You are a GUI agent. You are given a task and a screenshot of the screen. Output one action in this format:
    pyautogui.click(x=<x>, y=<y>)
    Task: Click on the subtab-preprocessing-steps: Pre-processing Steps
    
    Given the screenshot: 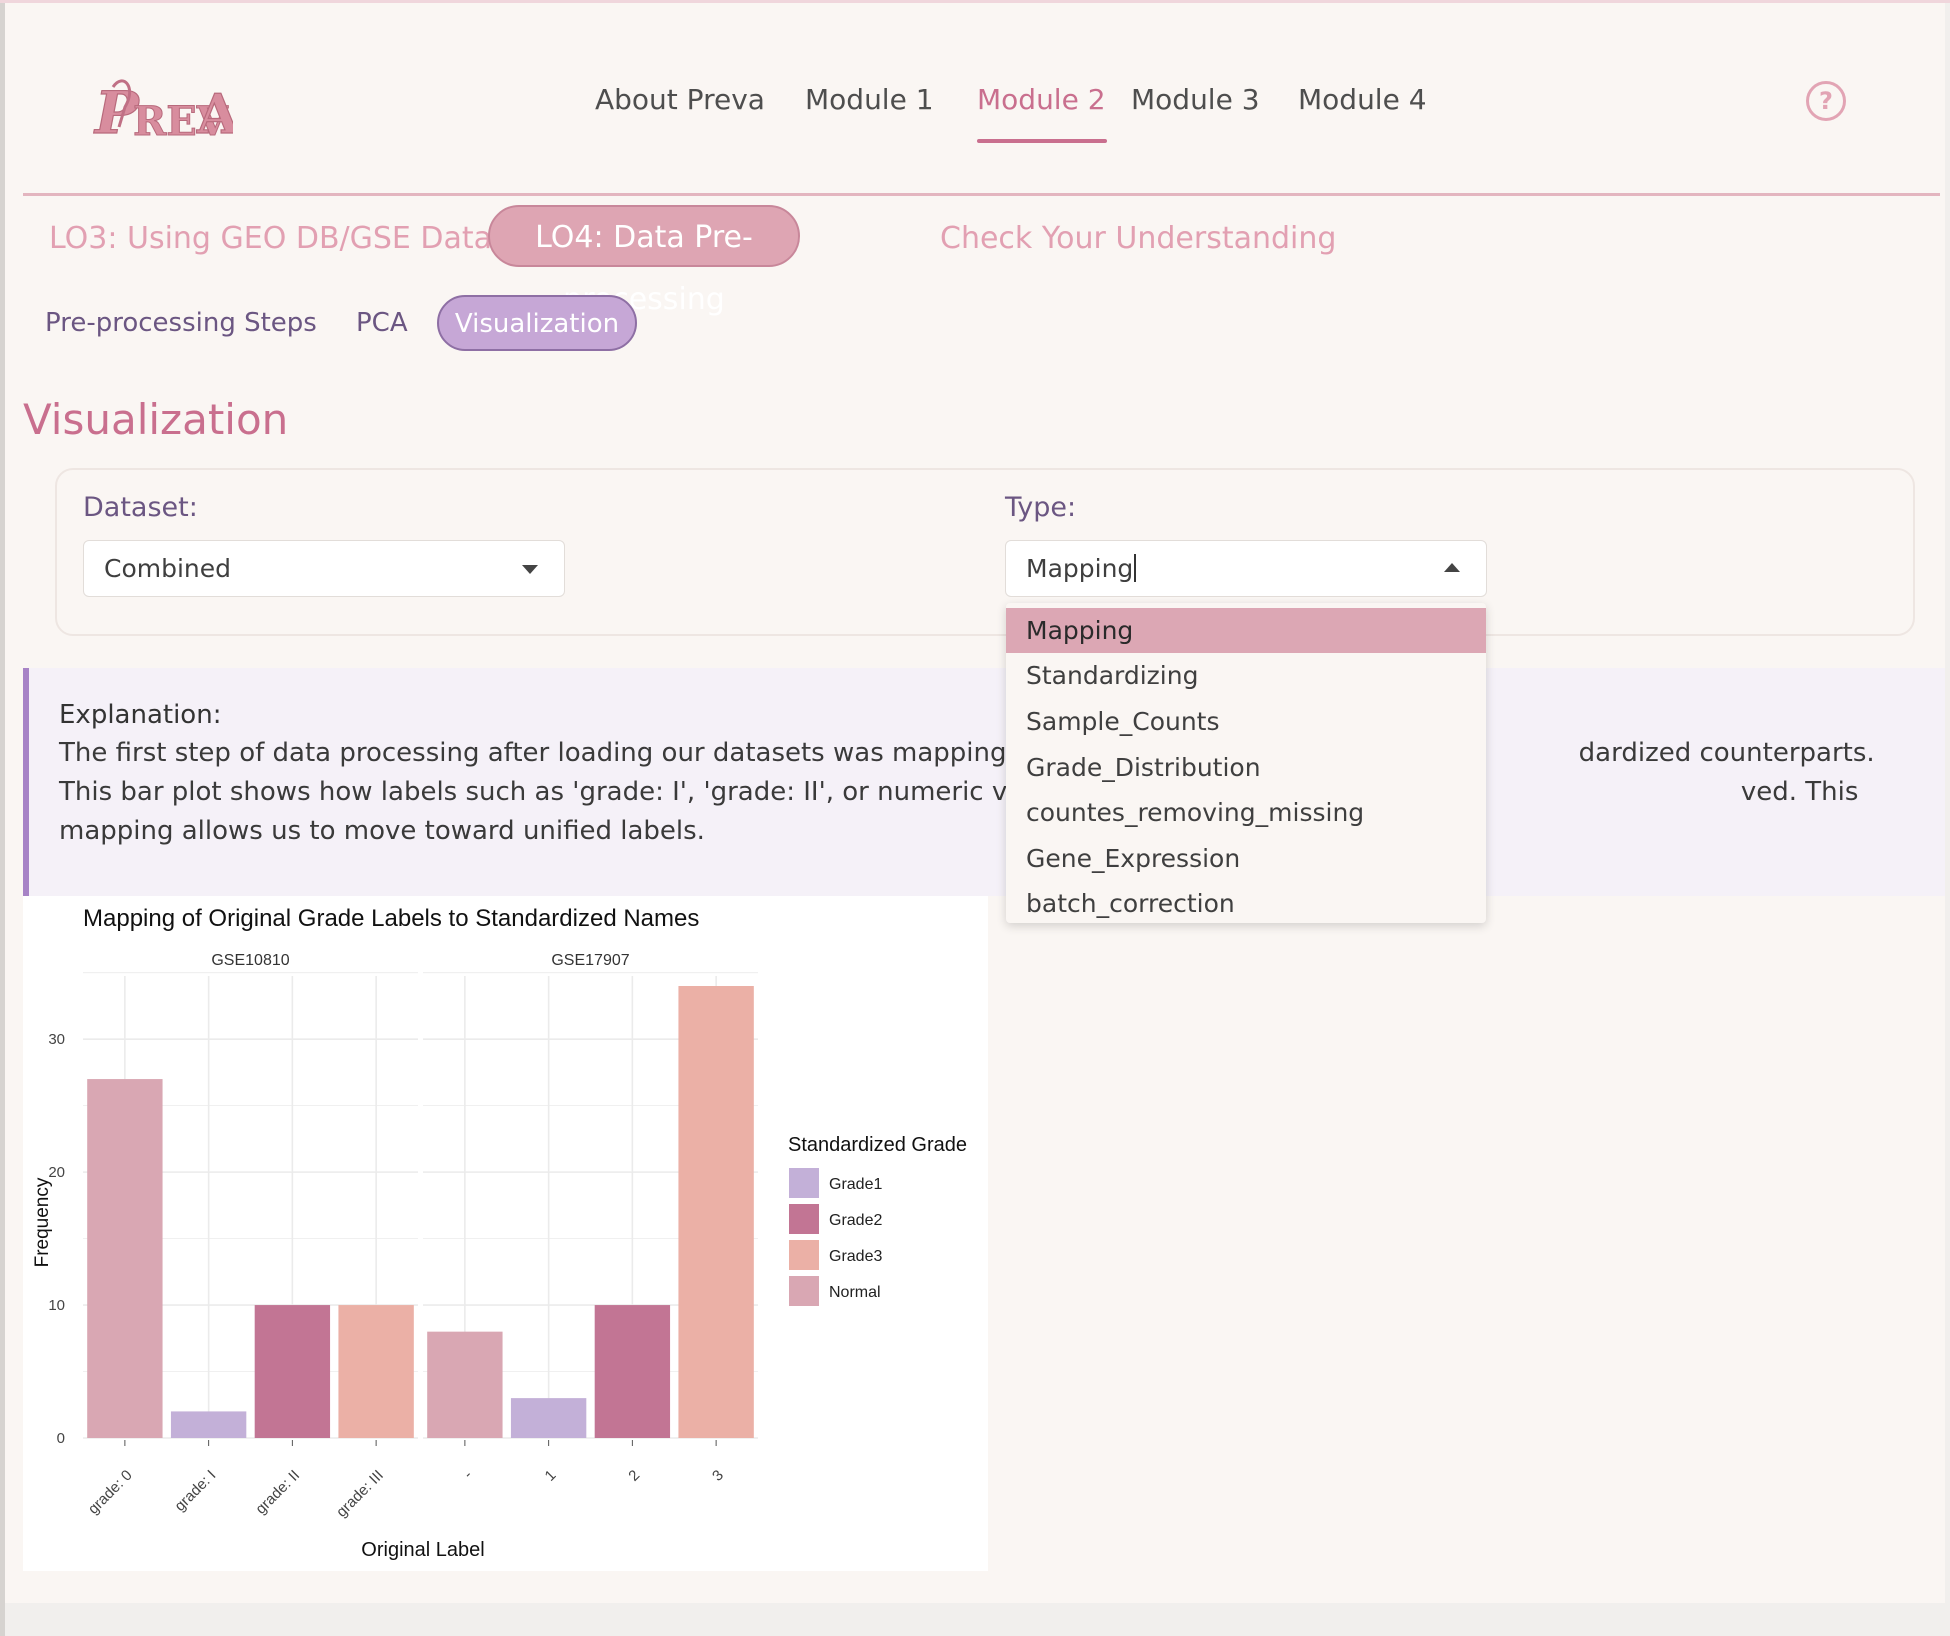 What is the action you would take?
    pyautogui.click(x=181, y=323)
    